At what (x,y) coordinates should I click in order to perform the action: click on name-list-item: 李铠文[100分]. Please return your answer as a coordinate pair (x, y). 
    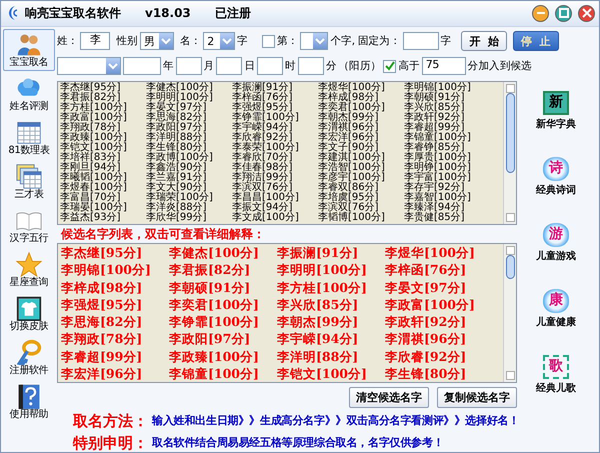
    Looking at the image, I should click on (103, 147).